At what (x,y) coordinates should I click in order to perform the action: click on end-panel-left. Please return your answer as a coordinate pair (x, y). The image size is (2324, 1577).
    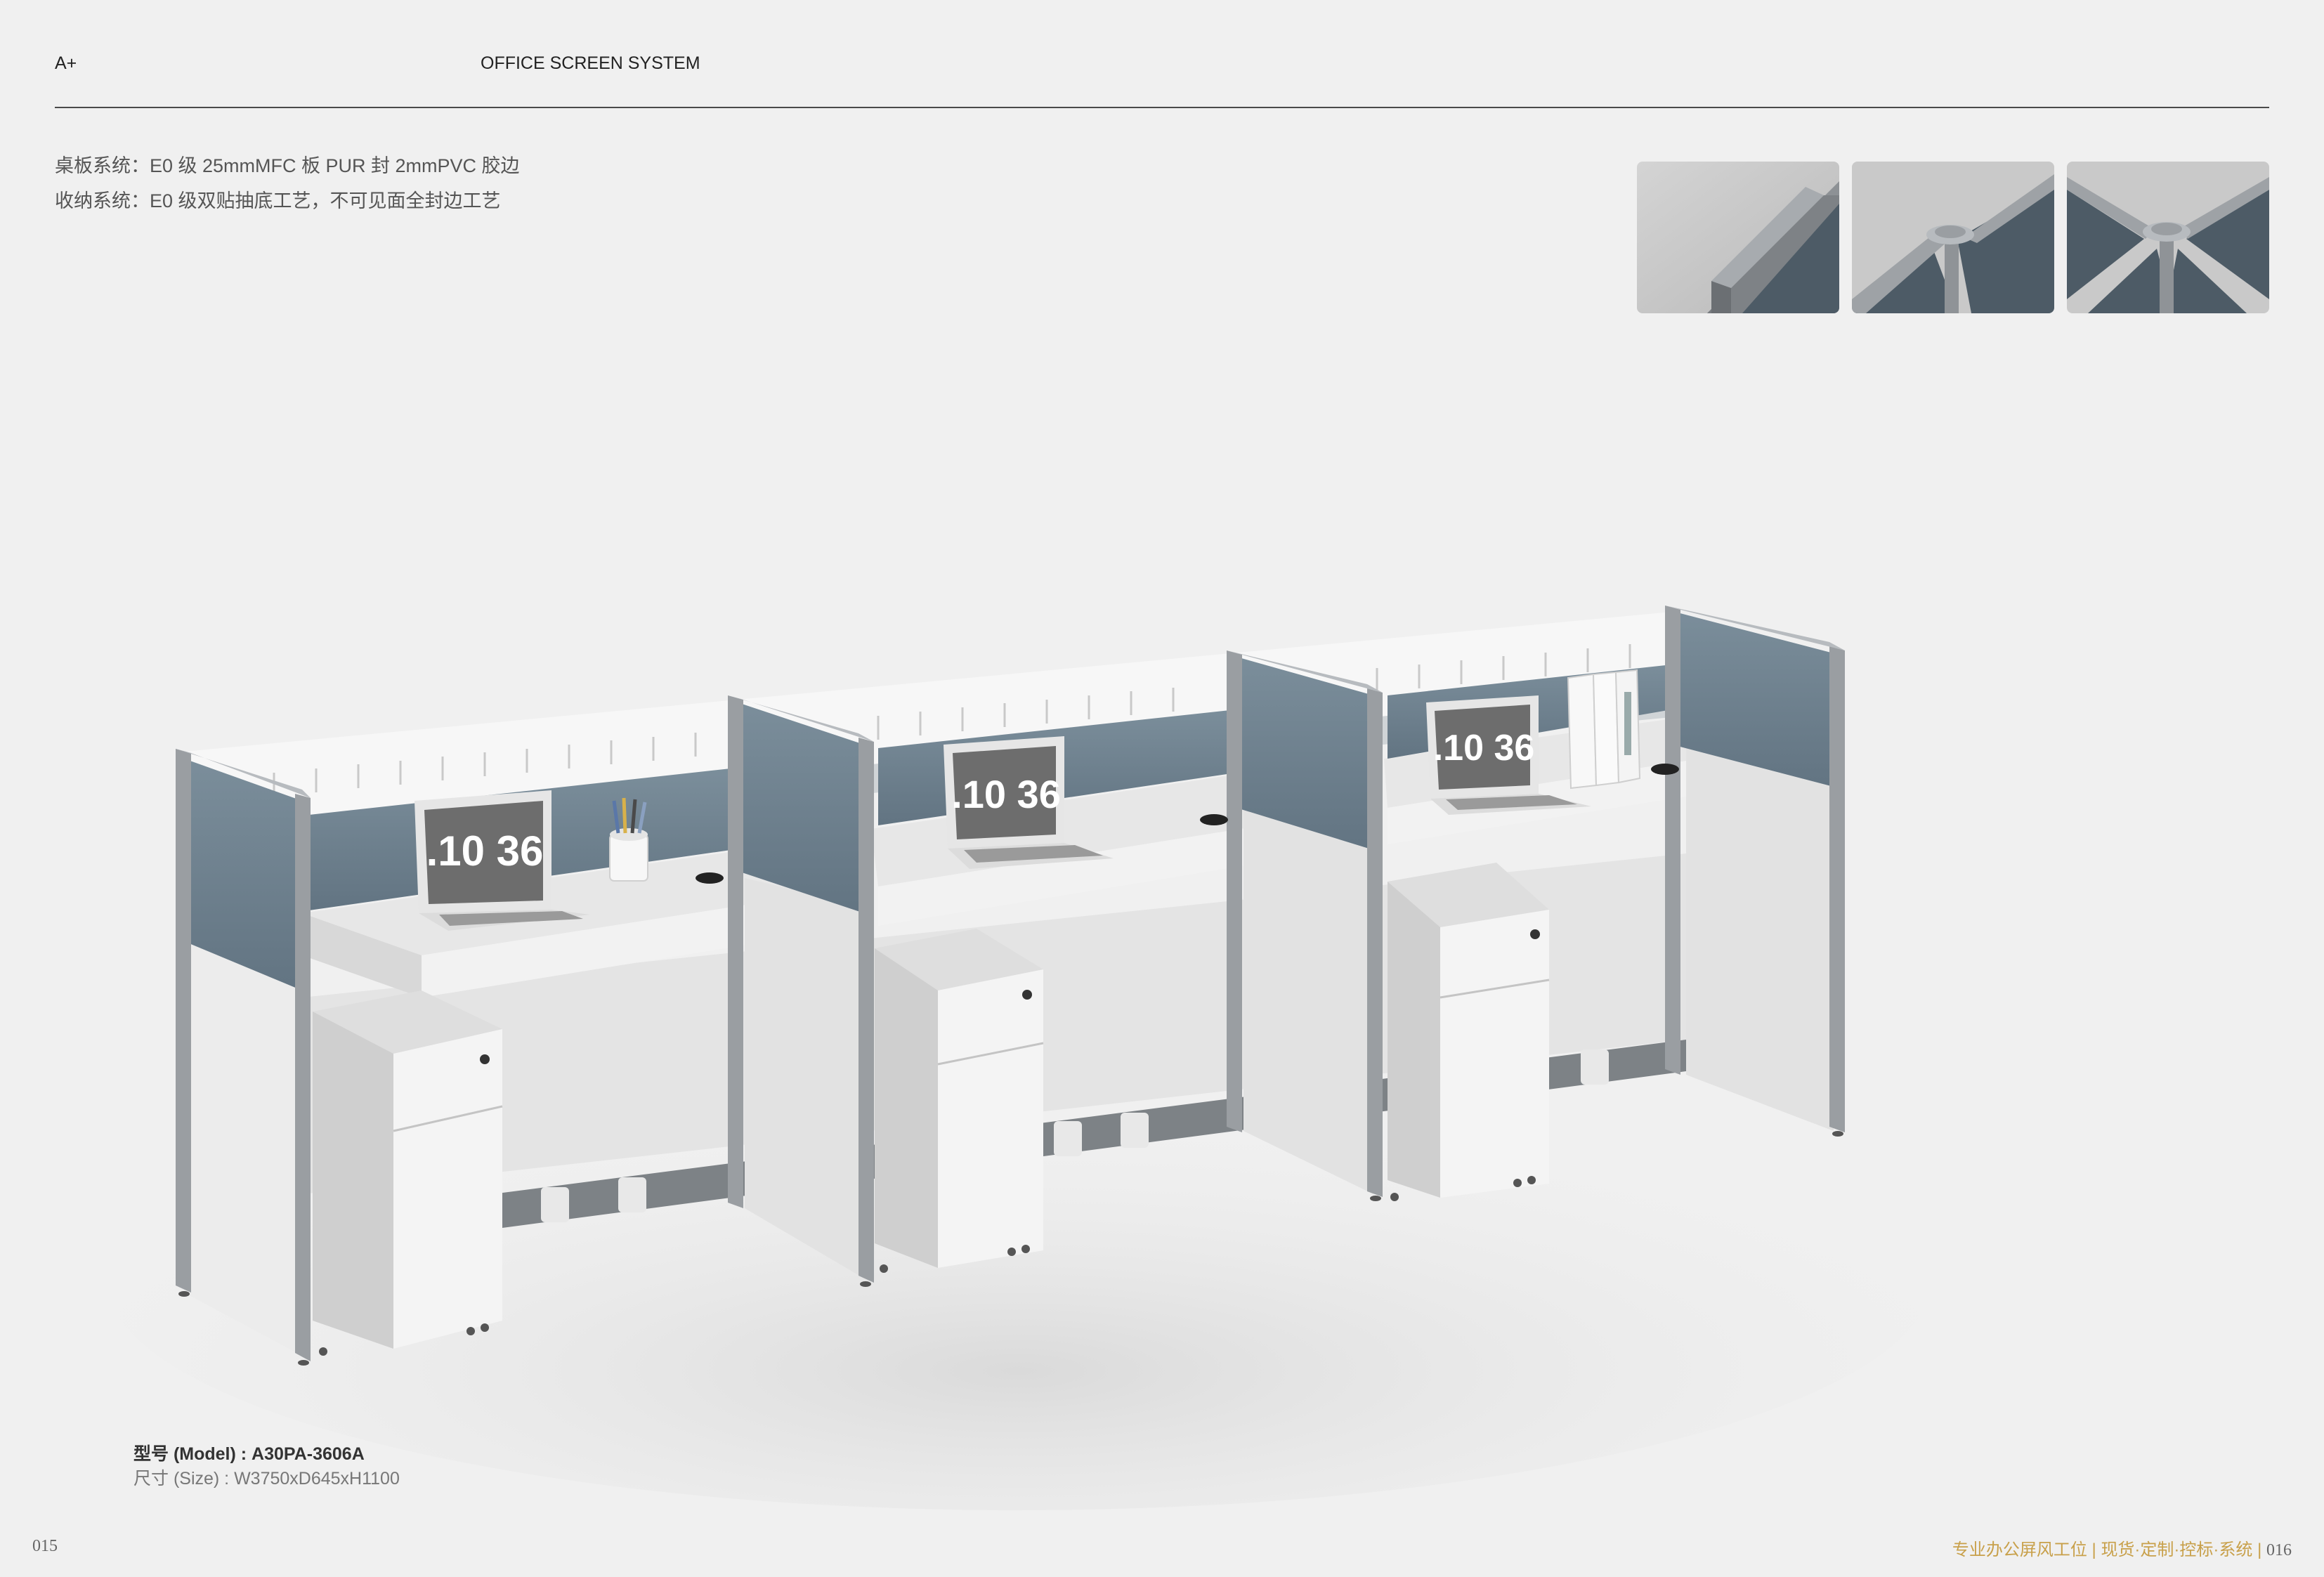
    Looking at the image, I should click on (243, 1148).